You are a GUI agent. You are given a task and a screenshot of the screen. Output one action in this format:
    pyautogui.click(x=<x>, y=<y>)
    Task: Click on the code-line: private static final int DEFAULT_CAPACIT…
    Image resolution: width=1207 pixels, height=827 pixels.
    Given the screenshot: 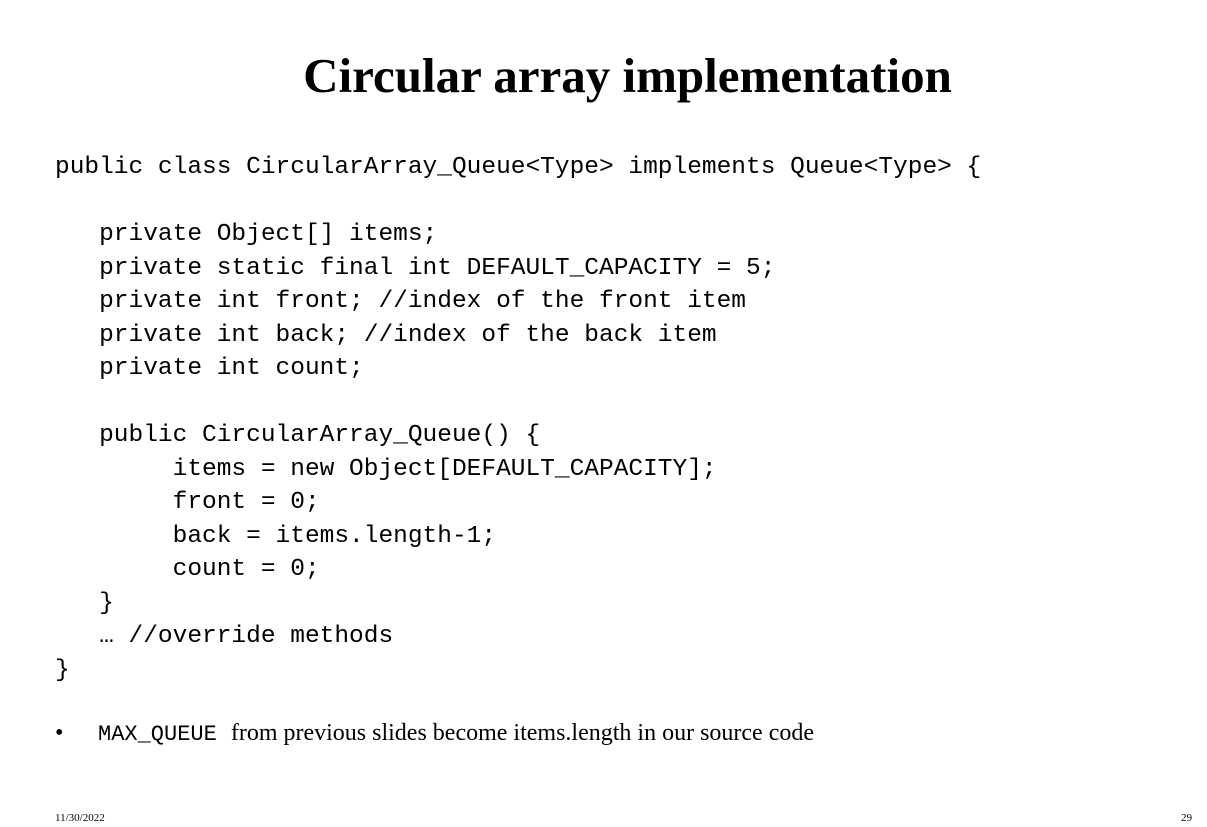 What is the action you would take?
    pyautogui.click(x=415, y=268)
    